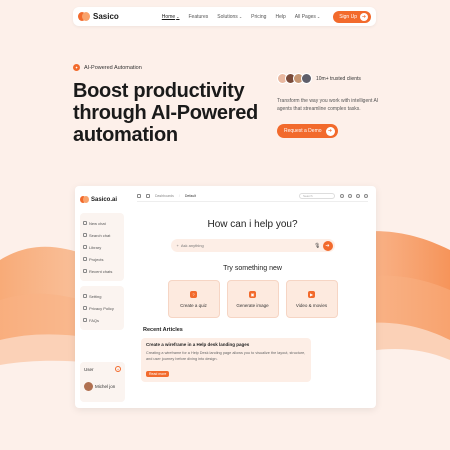 This screenshot has height=450, width=450. I want to click on sidebar-item-privacy-policy: Privacy Policy, so click(102, 308).